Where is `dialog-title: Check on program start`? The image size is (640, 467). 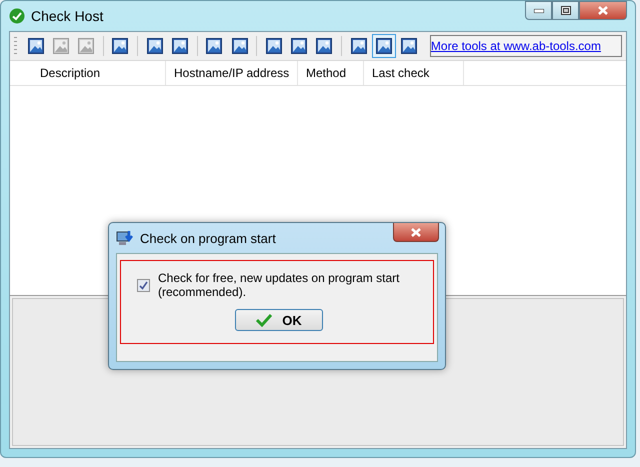
dialog-title: Check on program start is located at coordinates (208, 238).